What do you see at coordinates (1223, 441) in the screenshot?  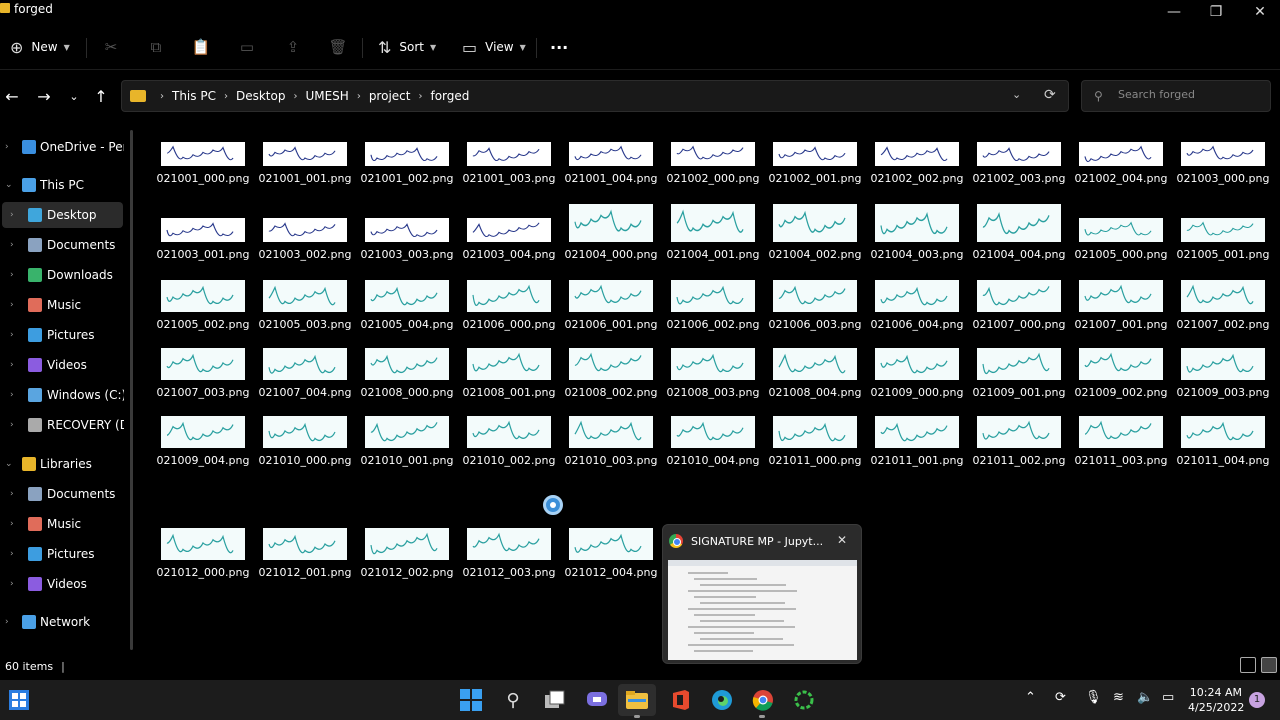 I see `file-item: 021011_004.png` at bounding box center [1223, 441].